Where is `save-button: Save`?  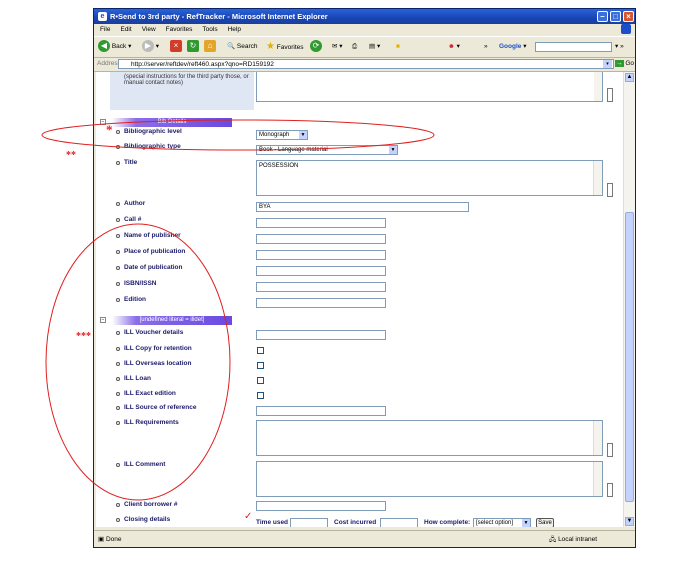 save-button: Save is located at coordinates (545, 522).